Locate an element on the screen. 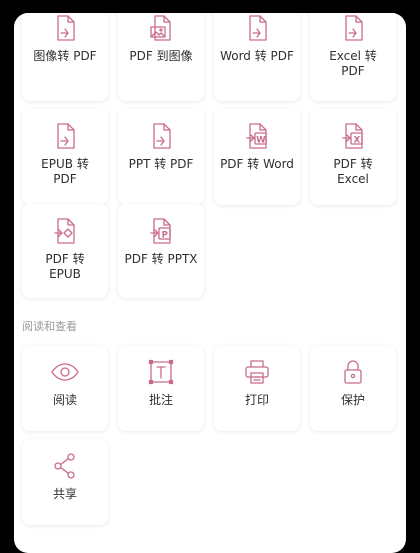 Image resolution: width=420 pixels, height=553 pixels. tile-label: 打印 is located at coordinates (256, 400).